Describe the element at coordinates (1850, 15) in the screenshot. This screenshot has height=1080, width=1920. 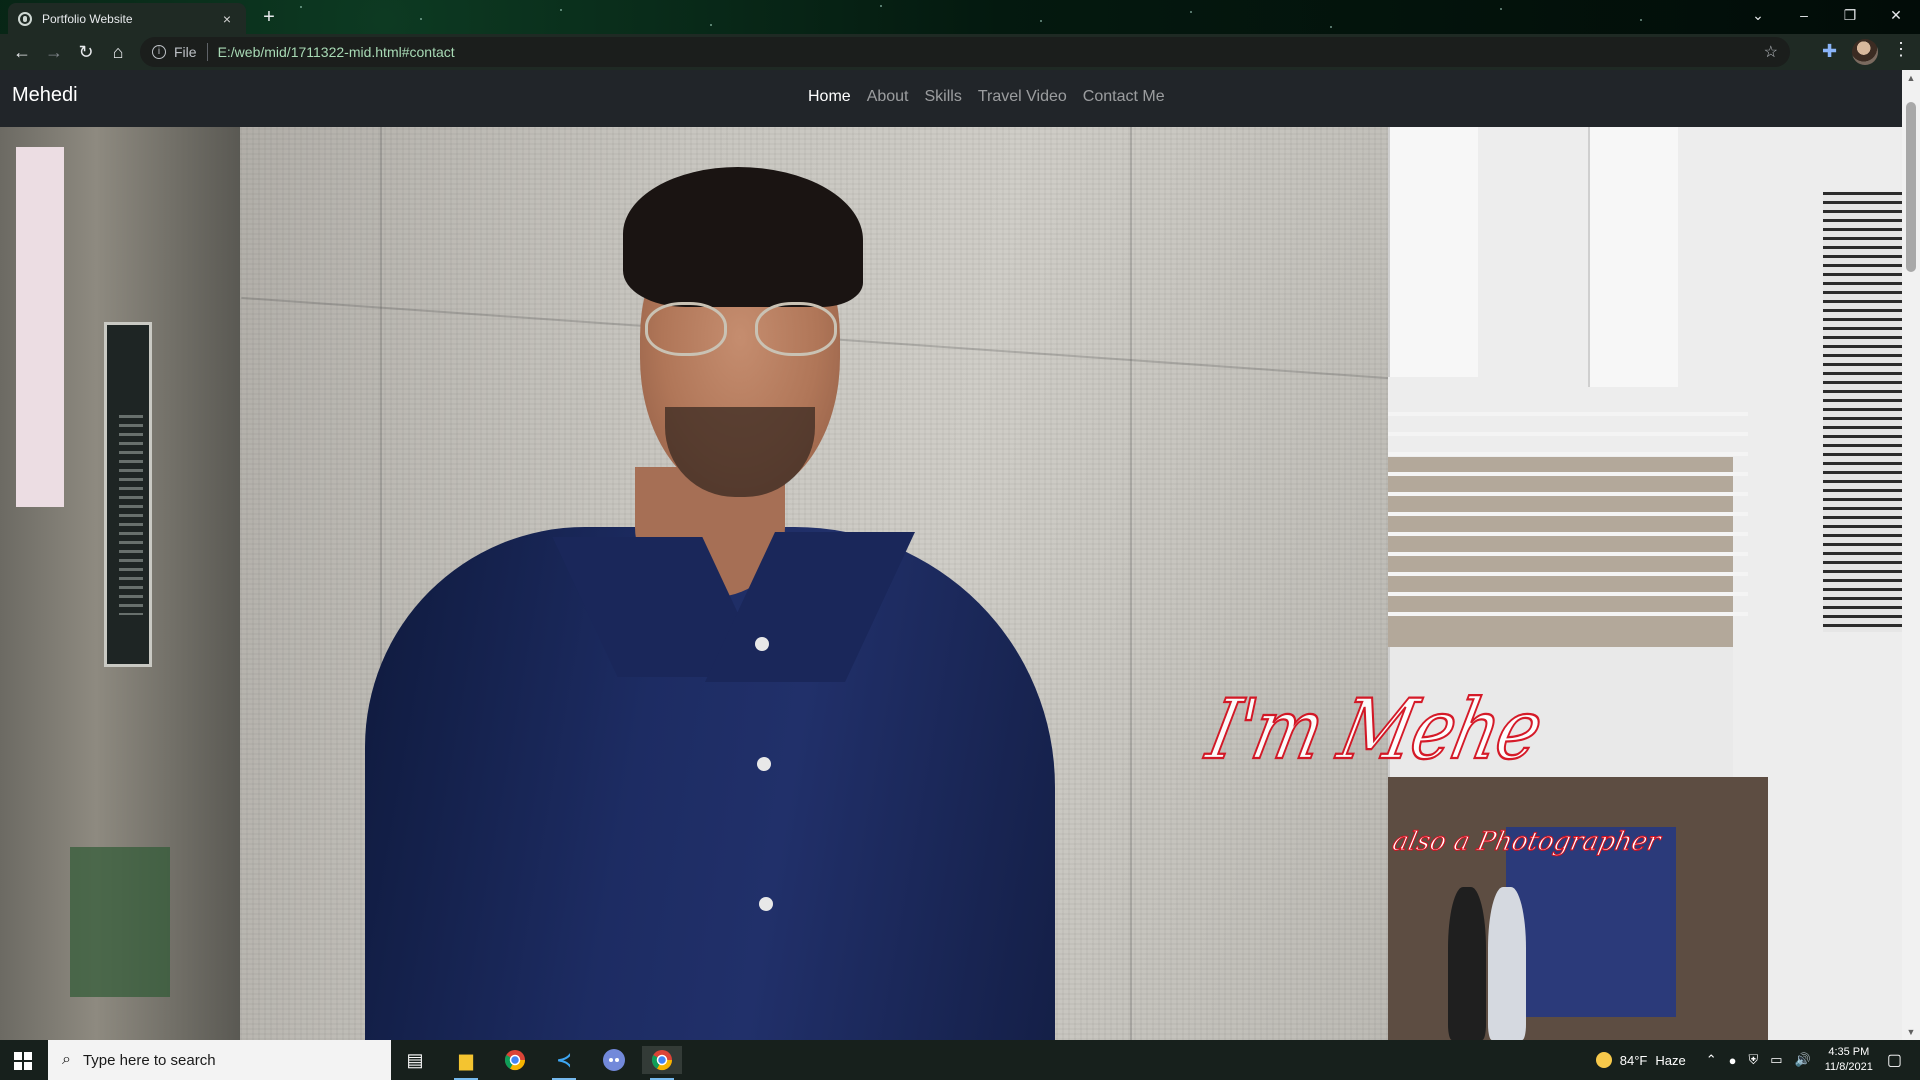
I see `restore-icon: ❐` at that location.